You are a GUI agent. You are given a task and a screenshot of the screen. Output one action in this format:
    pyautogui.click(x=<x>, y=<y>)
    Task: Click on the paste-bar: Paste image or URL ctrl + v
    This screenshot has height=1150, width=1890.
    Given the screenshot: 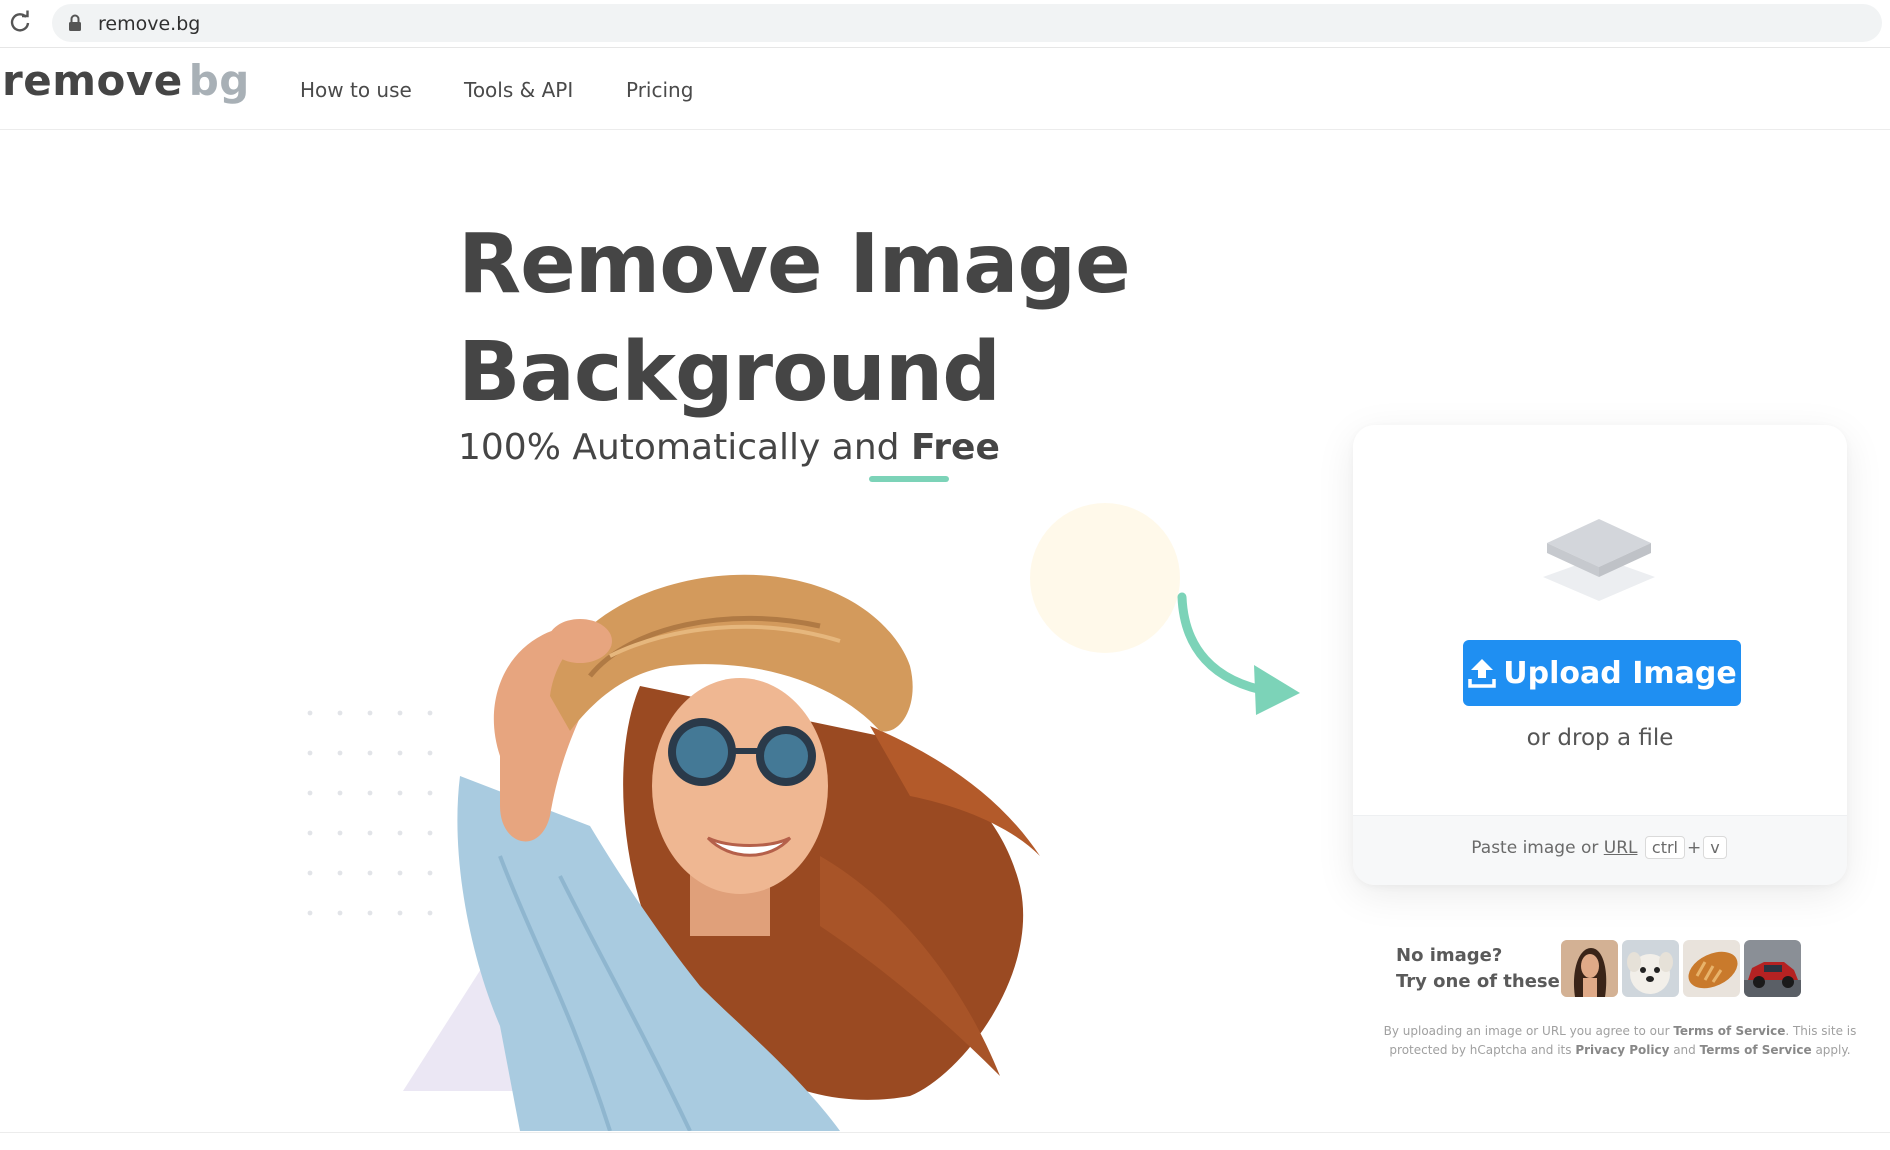 What is the action you would take?
    pyautogui.click(x=1600, y=850)
    